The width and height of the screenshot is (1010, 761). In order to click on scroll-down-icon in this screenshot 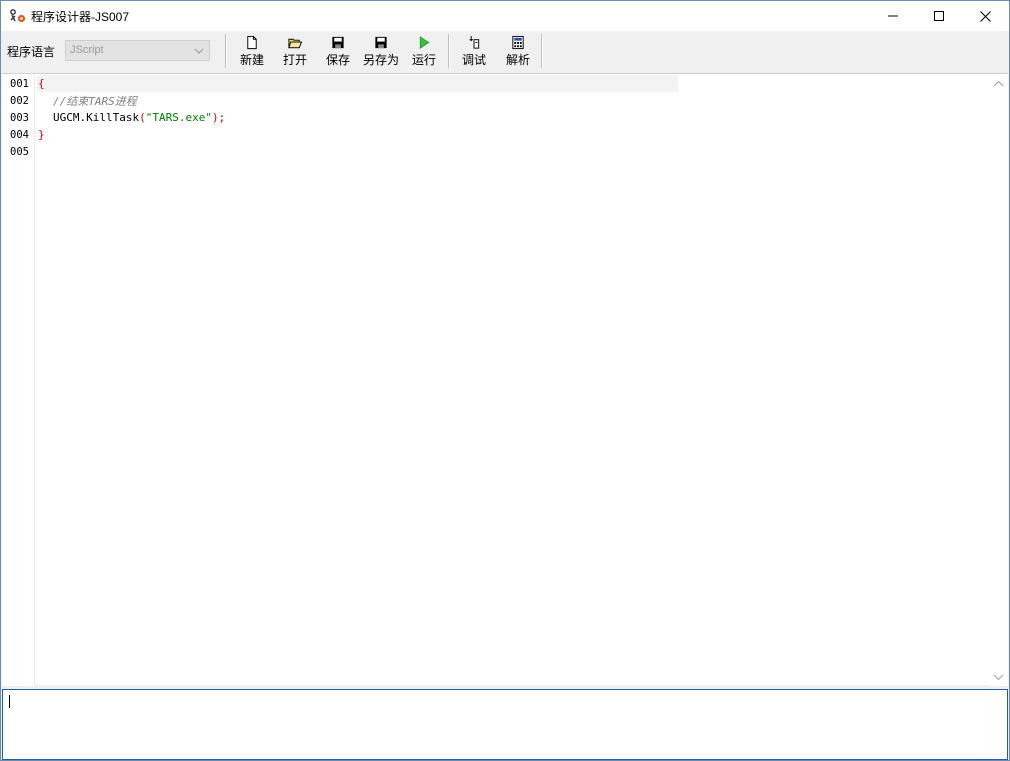, I will do `click(998, 677)`.